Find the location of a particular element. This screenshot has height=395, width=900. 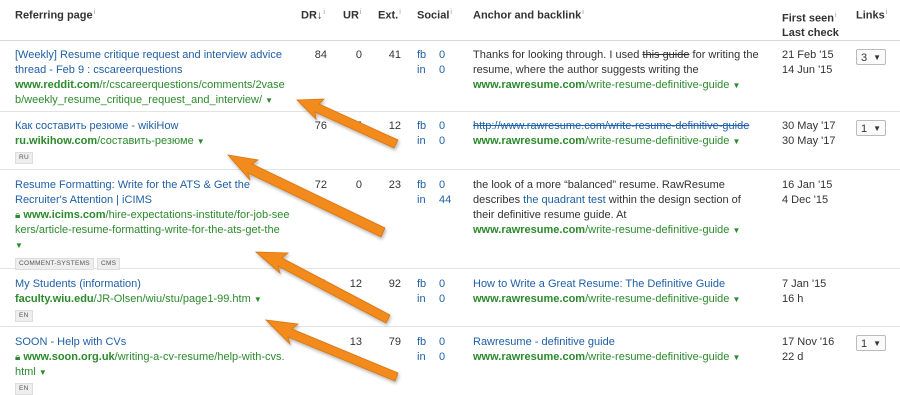

page-title-link: Как составить резюме - wikiHow is located at coordinates (150, 126).